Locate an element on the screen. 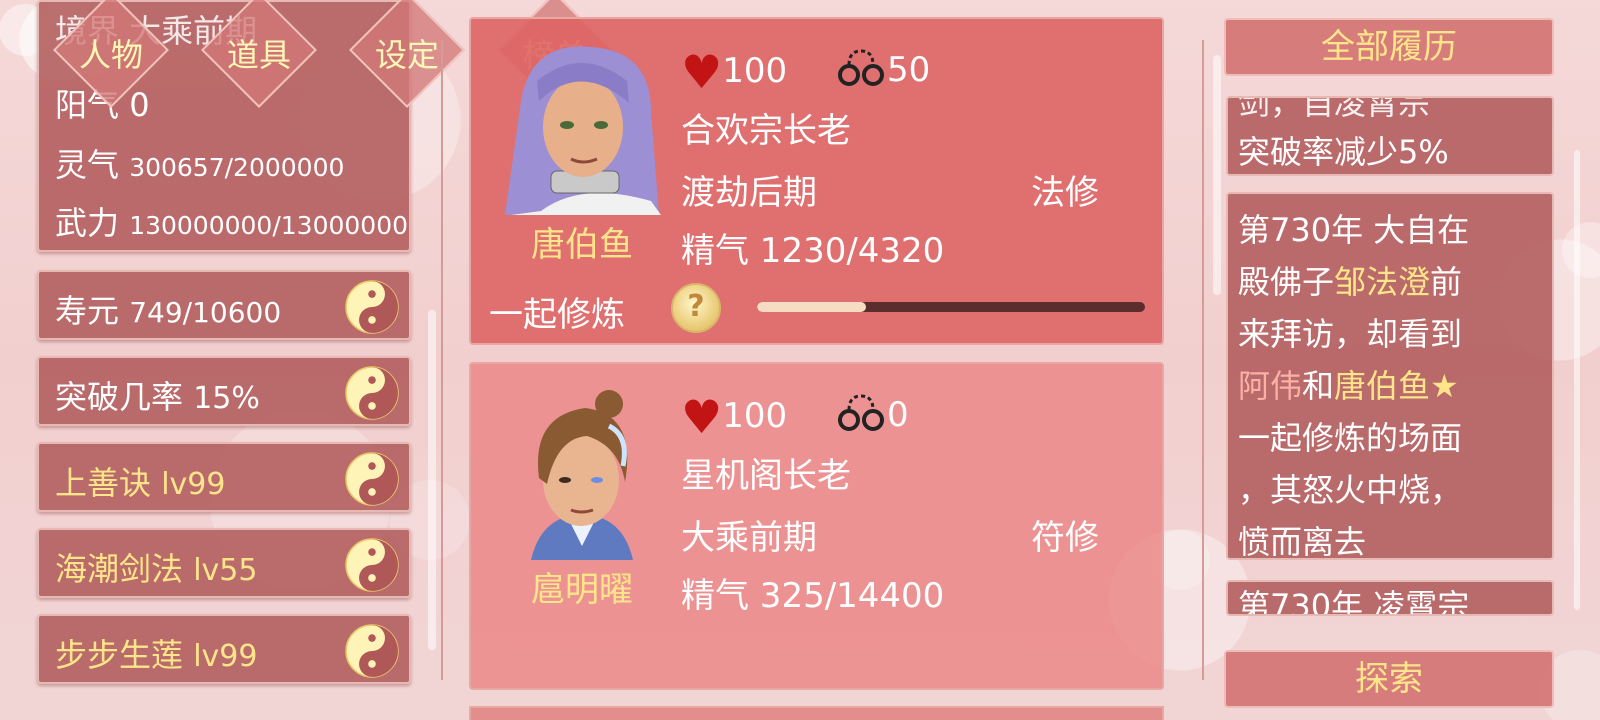 The image size is (1600, 720). skill-label: 突破几率 15% is located at coordinates (157, 395).